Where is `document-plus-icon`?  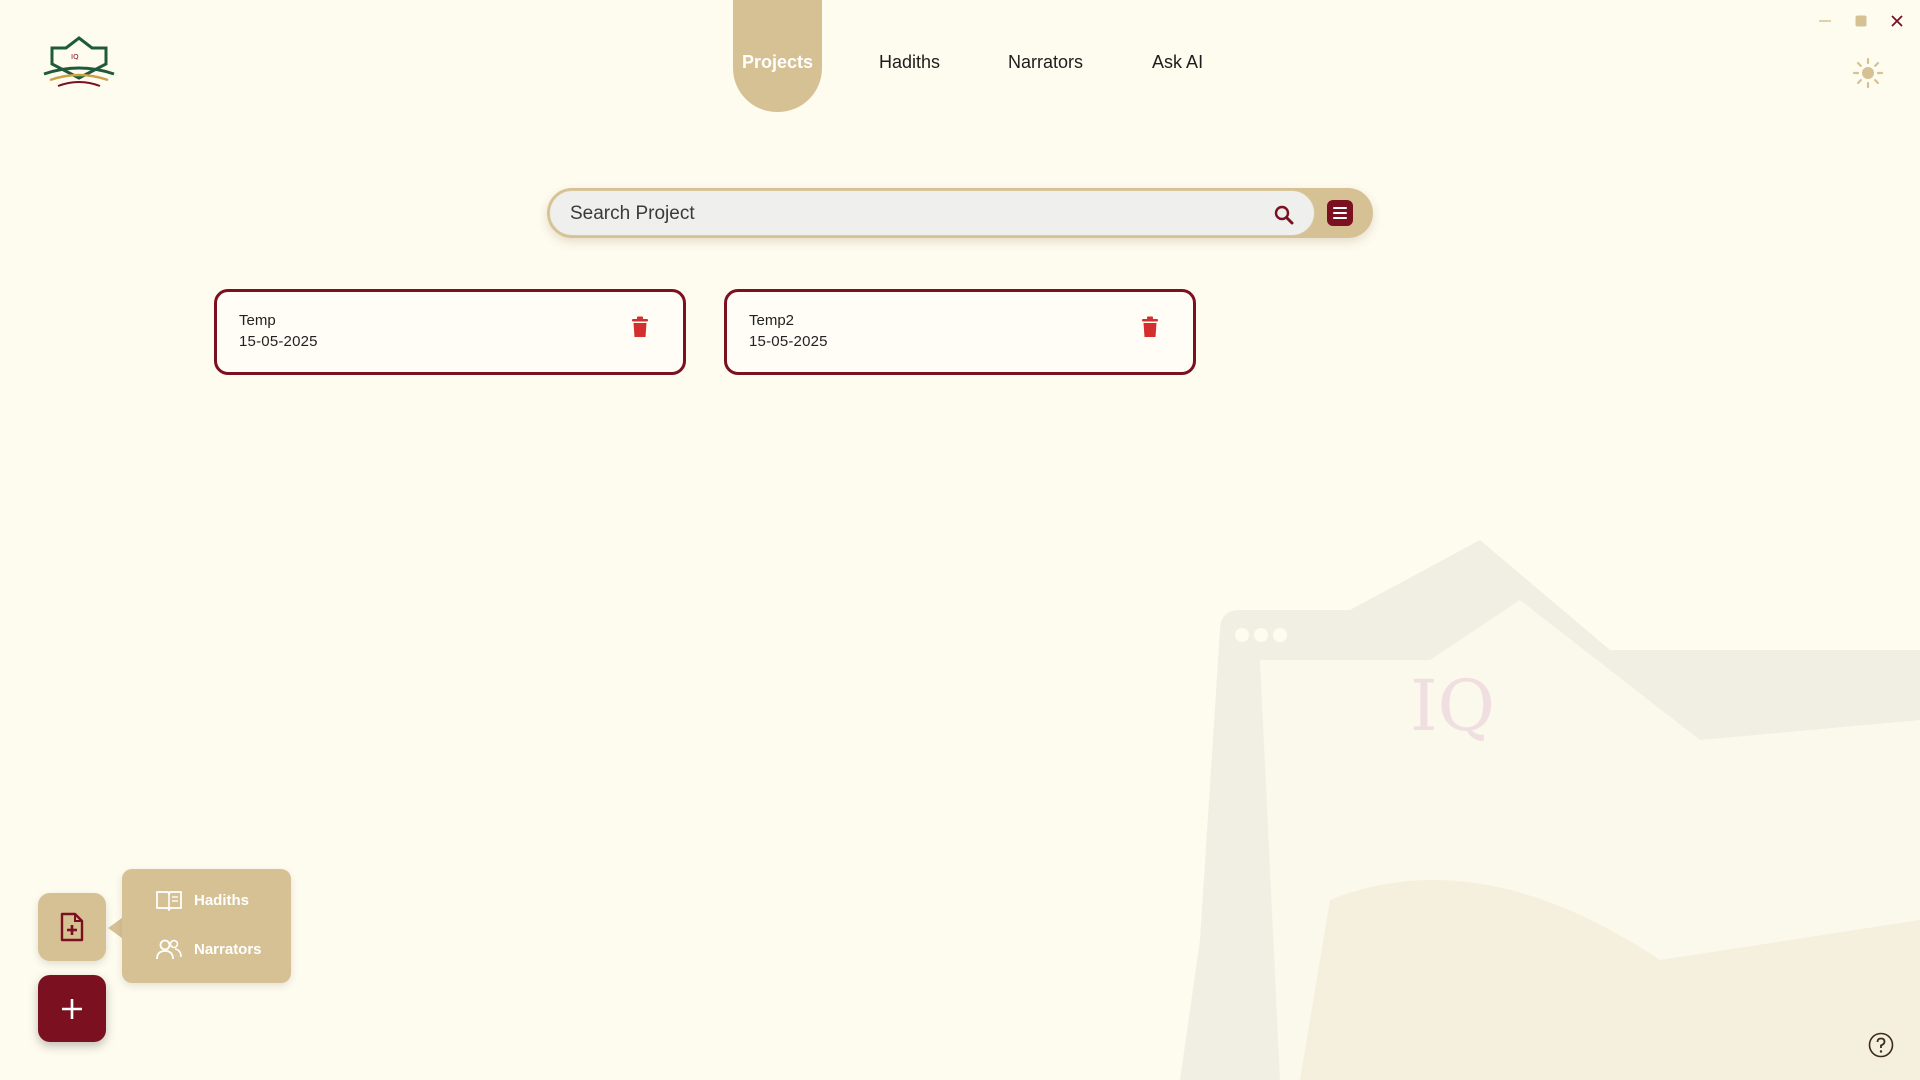
document-plus-icon is located at coordinates (72, 927).